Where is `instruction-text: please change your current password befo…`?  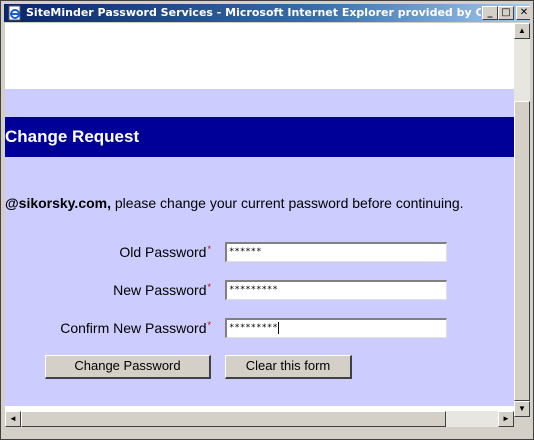 instruction-text: please change your current password befo… is located at coordinates (287, 203).